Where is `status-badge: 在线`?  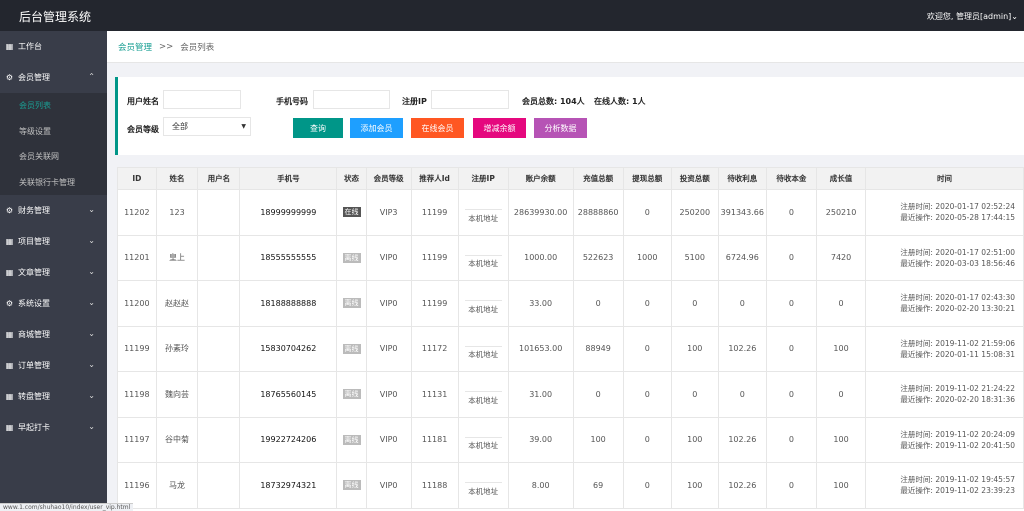 status-badge: 在线 is located at coordinates (351, 212).